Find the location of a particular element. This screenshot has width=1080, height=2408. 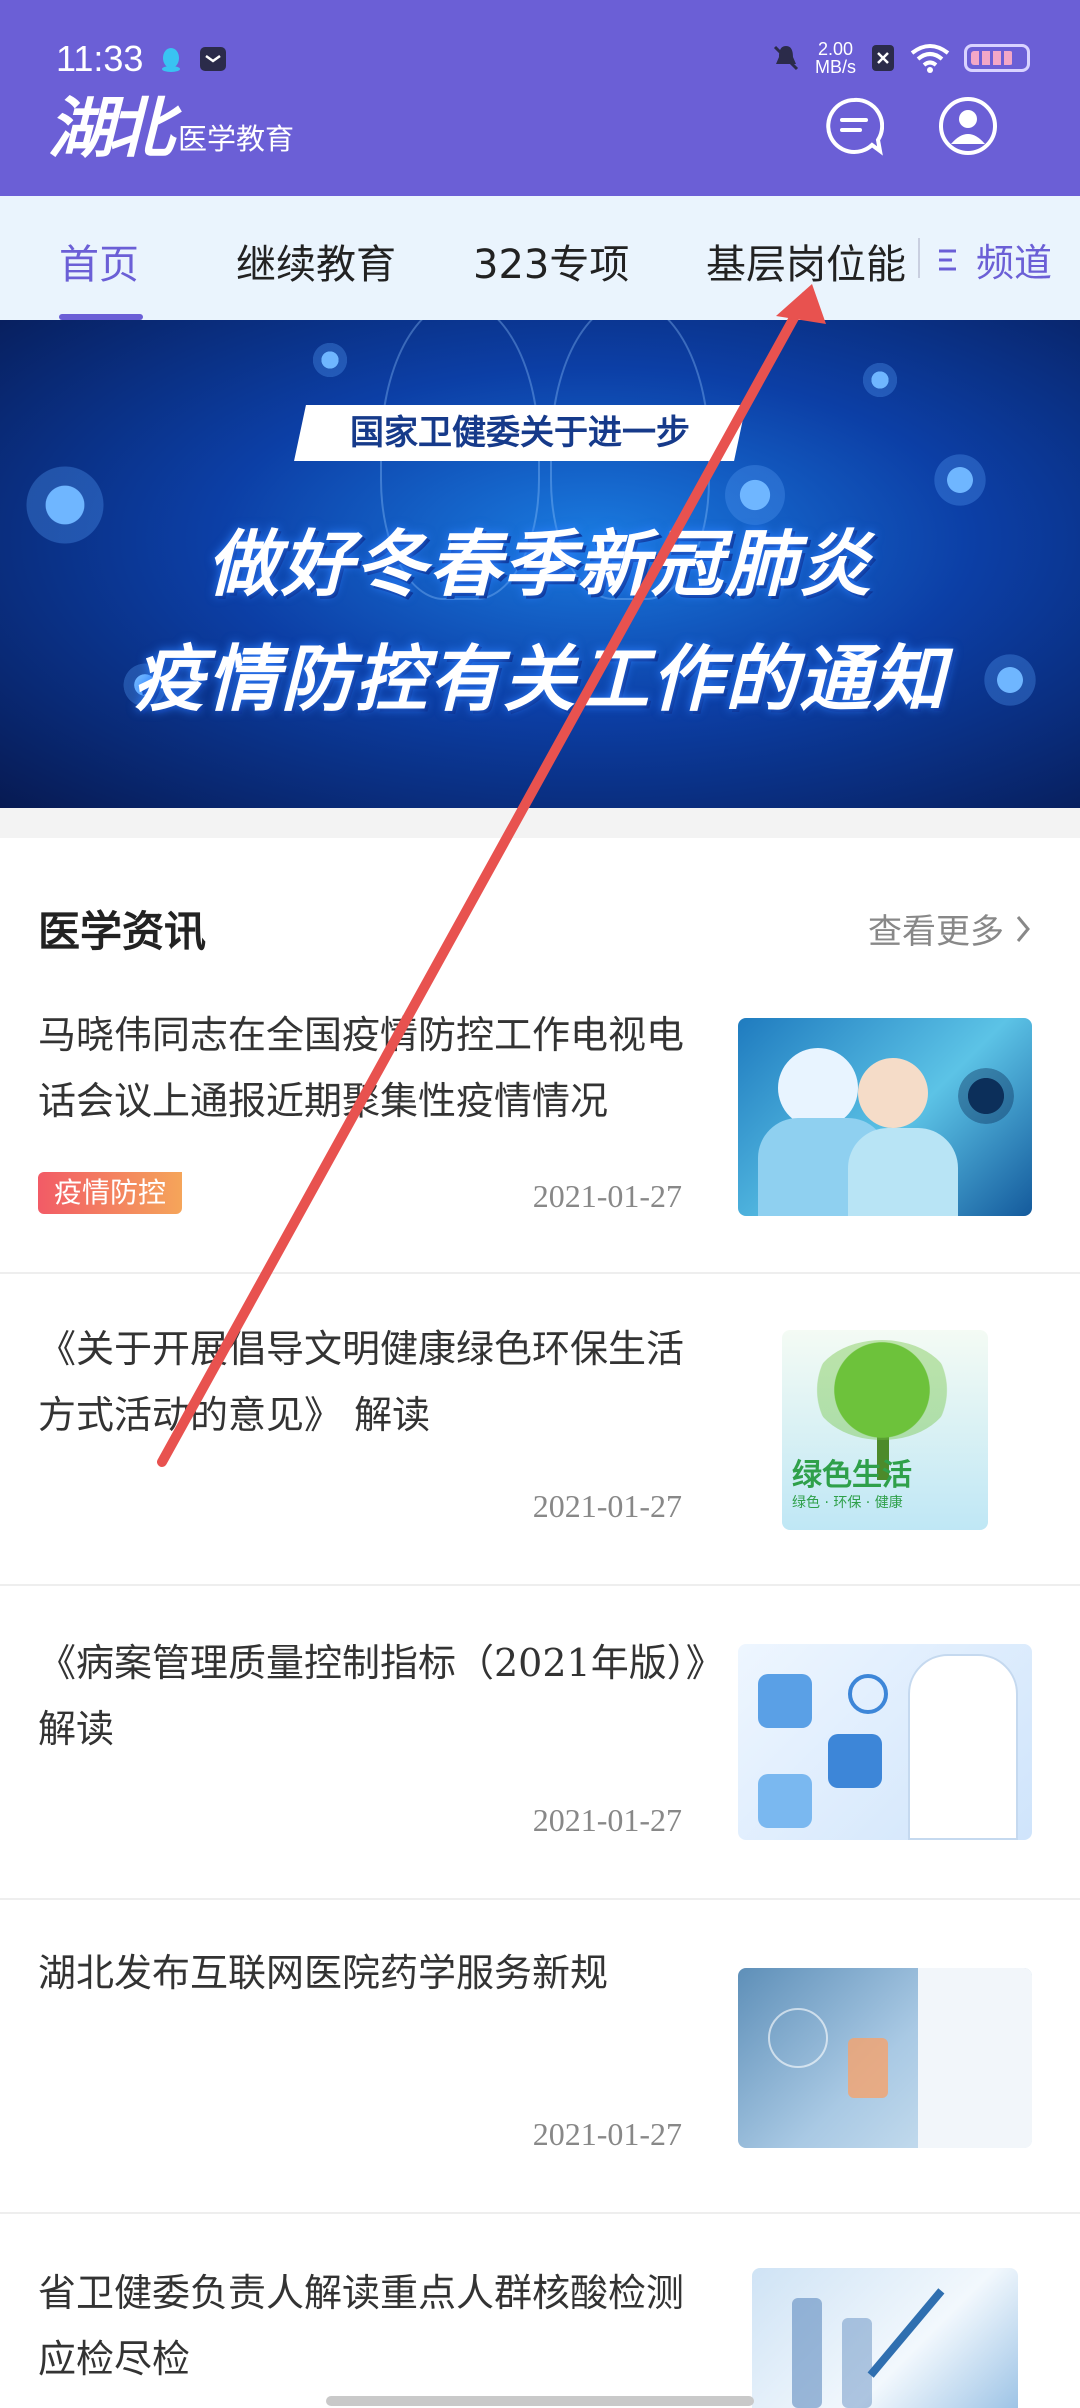

news-title: 马晓伟同志在全国疫情防控工作电视电话会议上通报近期聚集性疫情情况 is located at coordinates (361, 1068).